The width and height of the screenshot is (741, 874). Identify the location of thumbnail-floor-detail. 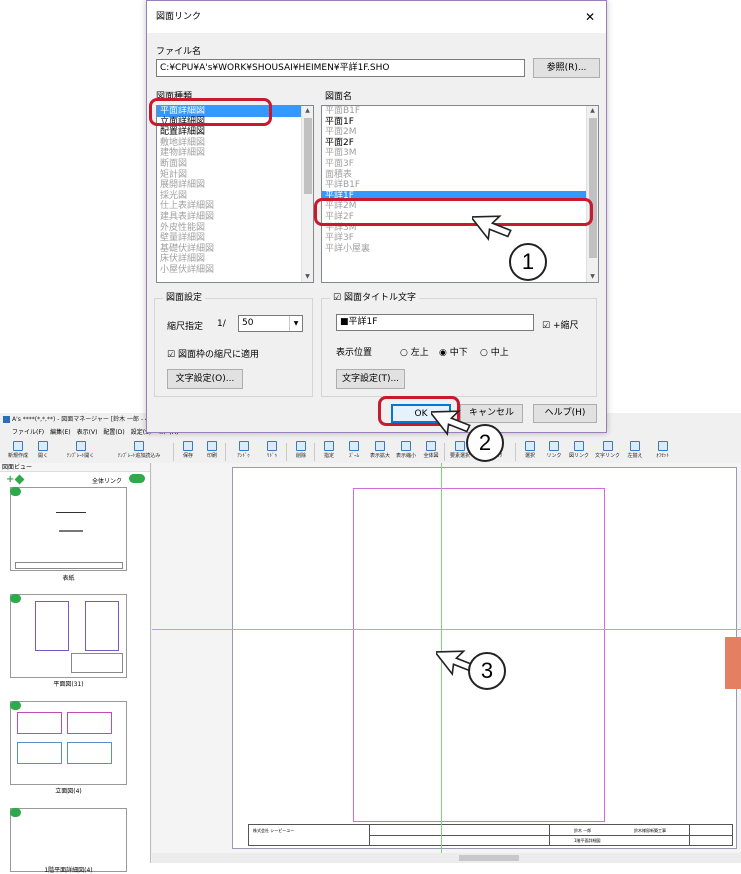
(68, 840).